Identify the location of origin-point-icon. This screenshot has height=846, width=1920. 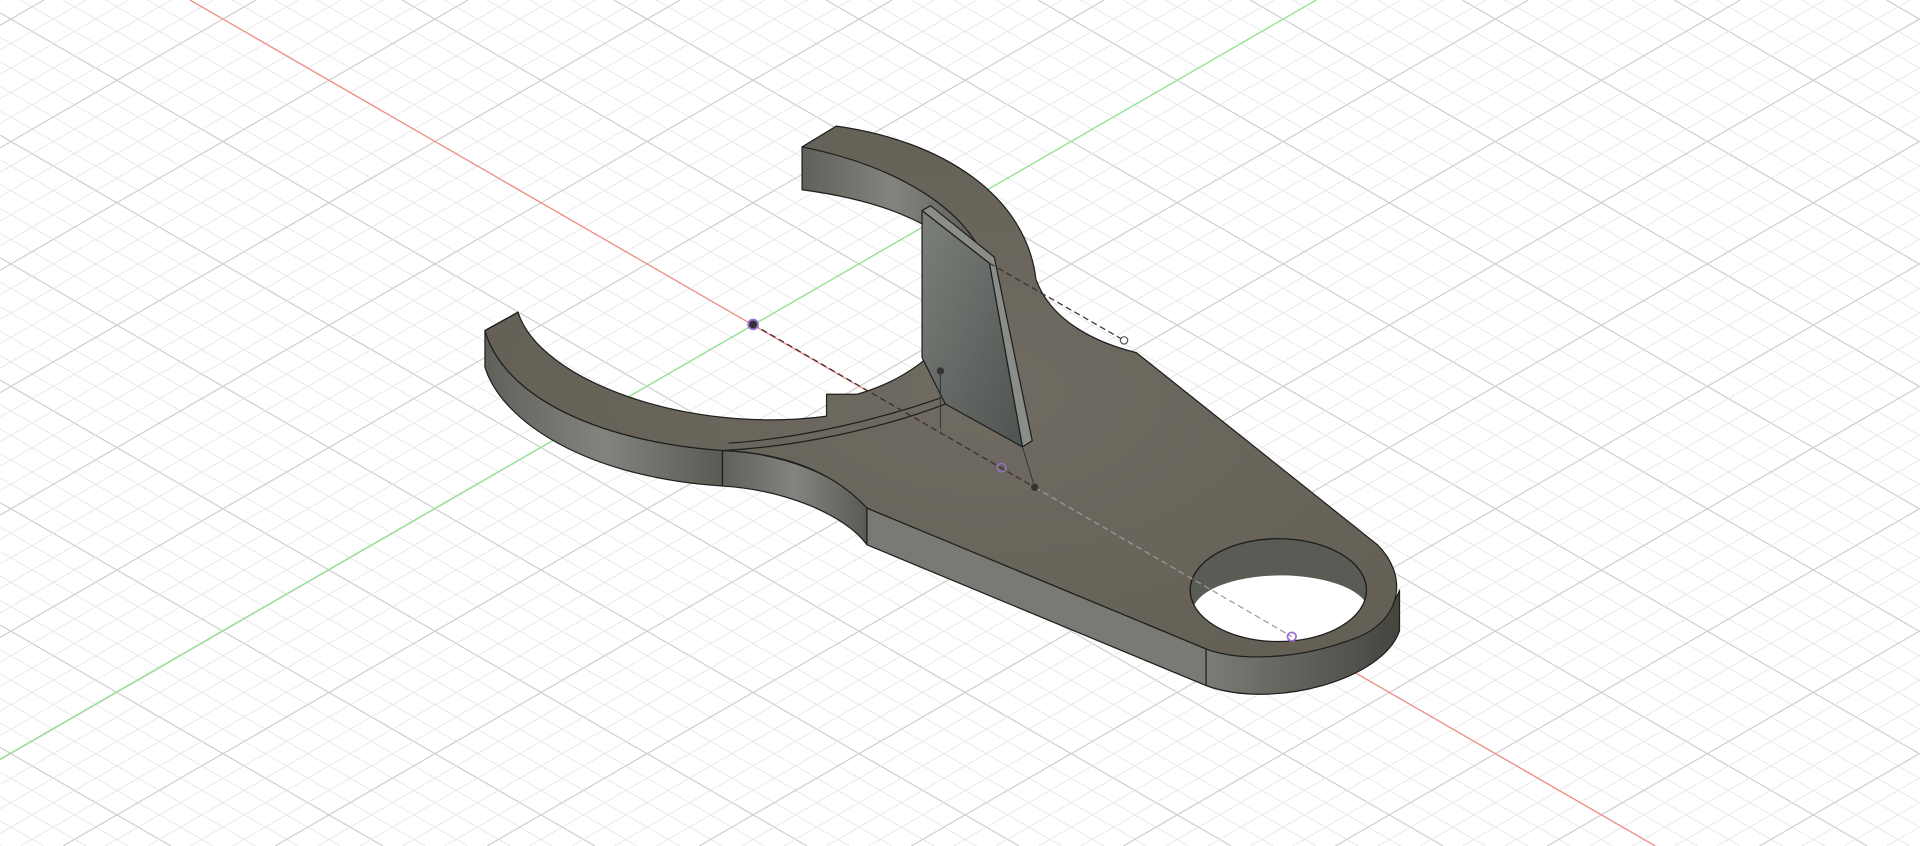
(753, 324).